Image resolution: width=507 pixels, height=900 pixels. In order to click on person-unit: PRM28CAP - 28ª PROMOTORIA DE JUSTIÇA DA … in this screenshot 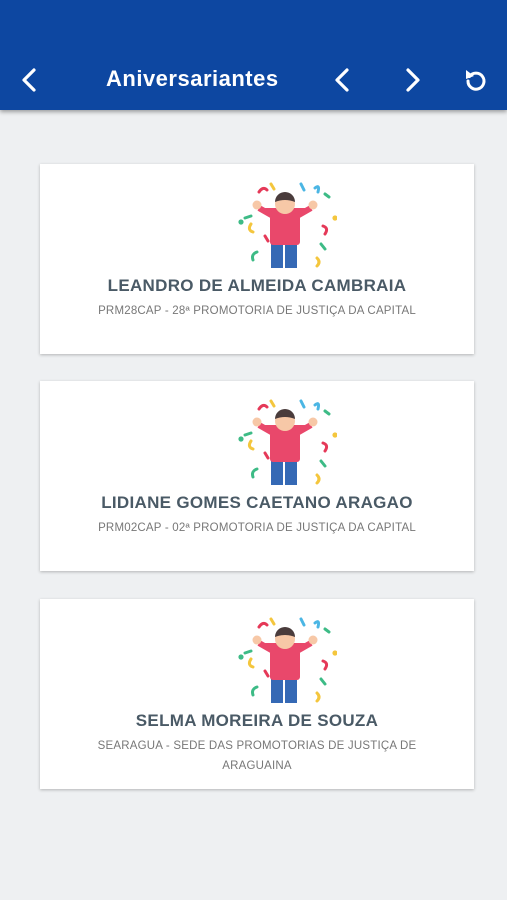, I will do `click(257, 311)`.